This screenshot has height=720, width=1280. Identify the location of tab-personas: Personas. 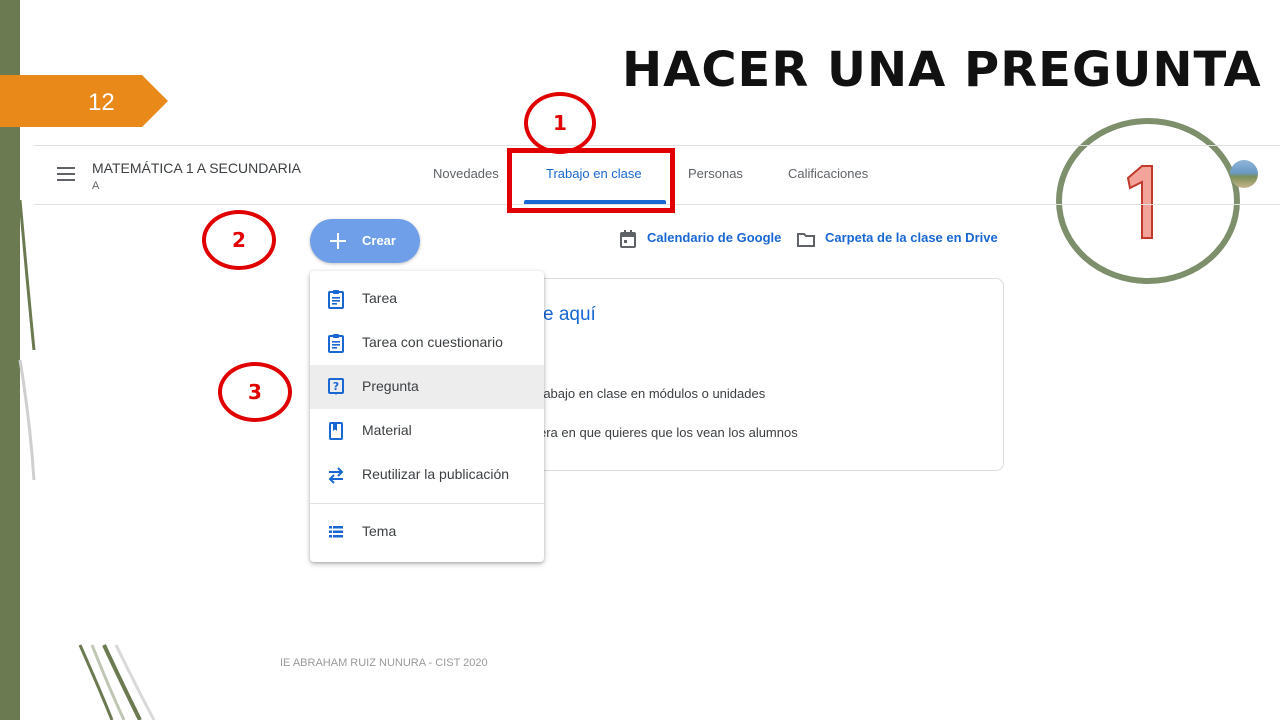
(715, 173).